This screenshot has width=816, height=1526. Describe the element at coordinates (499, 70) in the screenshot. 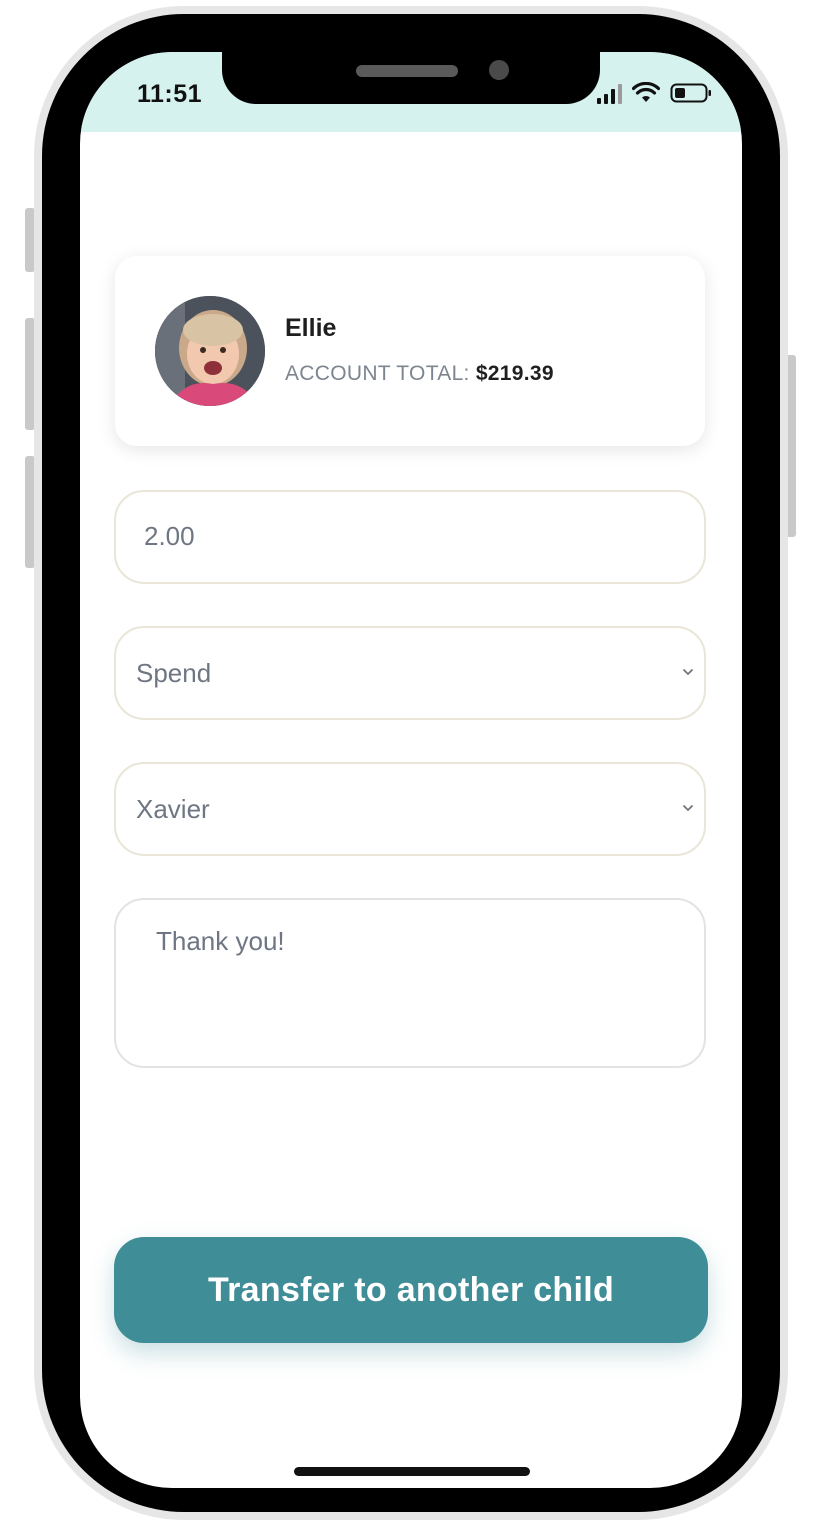

I see `front-camera` at that location.